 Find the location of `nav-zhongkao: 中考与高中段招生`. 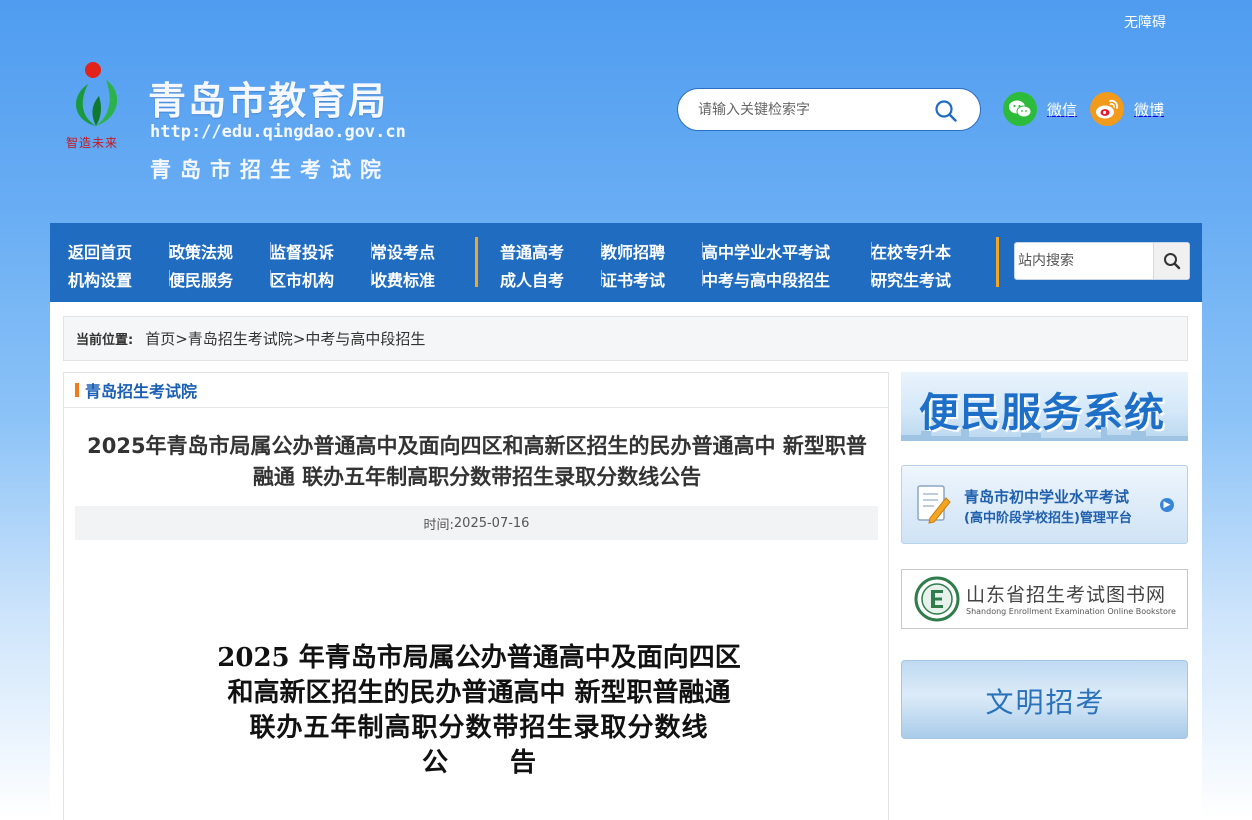

nav-zhongkao: 中考与高中段招生 is located at coordinates (787, 279).